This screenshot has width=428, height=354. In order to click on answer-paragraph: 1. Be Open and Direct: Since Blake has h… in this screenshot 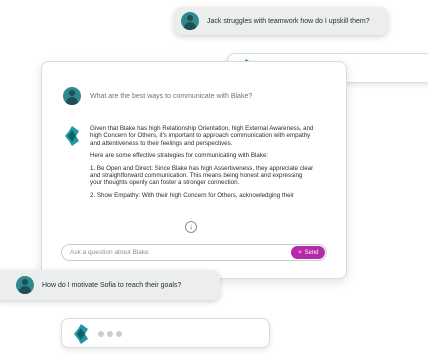, I will do `click(202, 175)`.